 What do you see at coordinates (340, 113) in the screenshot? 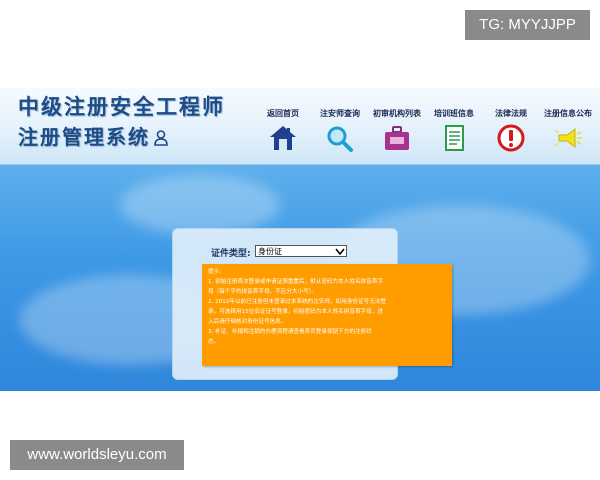
I see `nav-search-label: 注安师查询` at bounding box center [340, 113].